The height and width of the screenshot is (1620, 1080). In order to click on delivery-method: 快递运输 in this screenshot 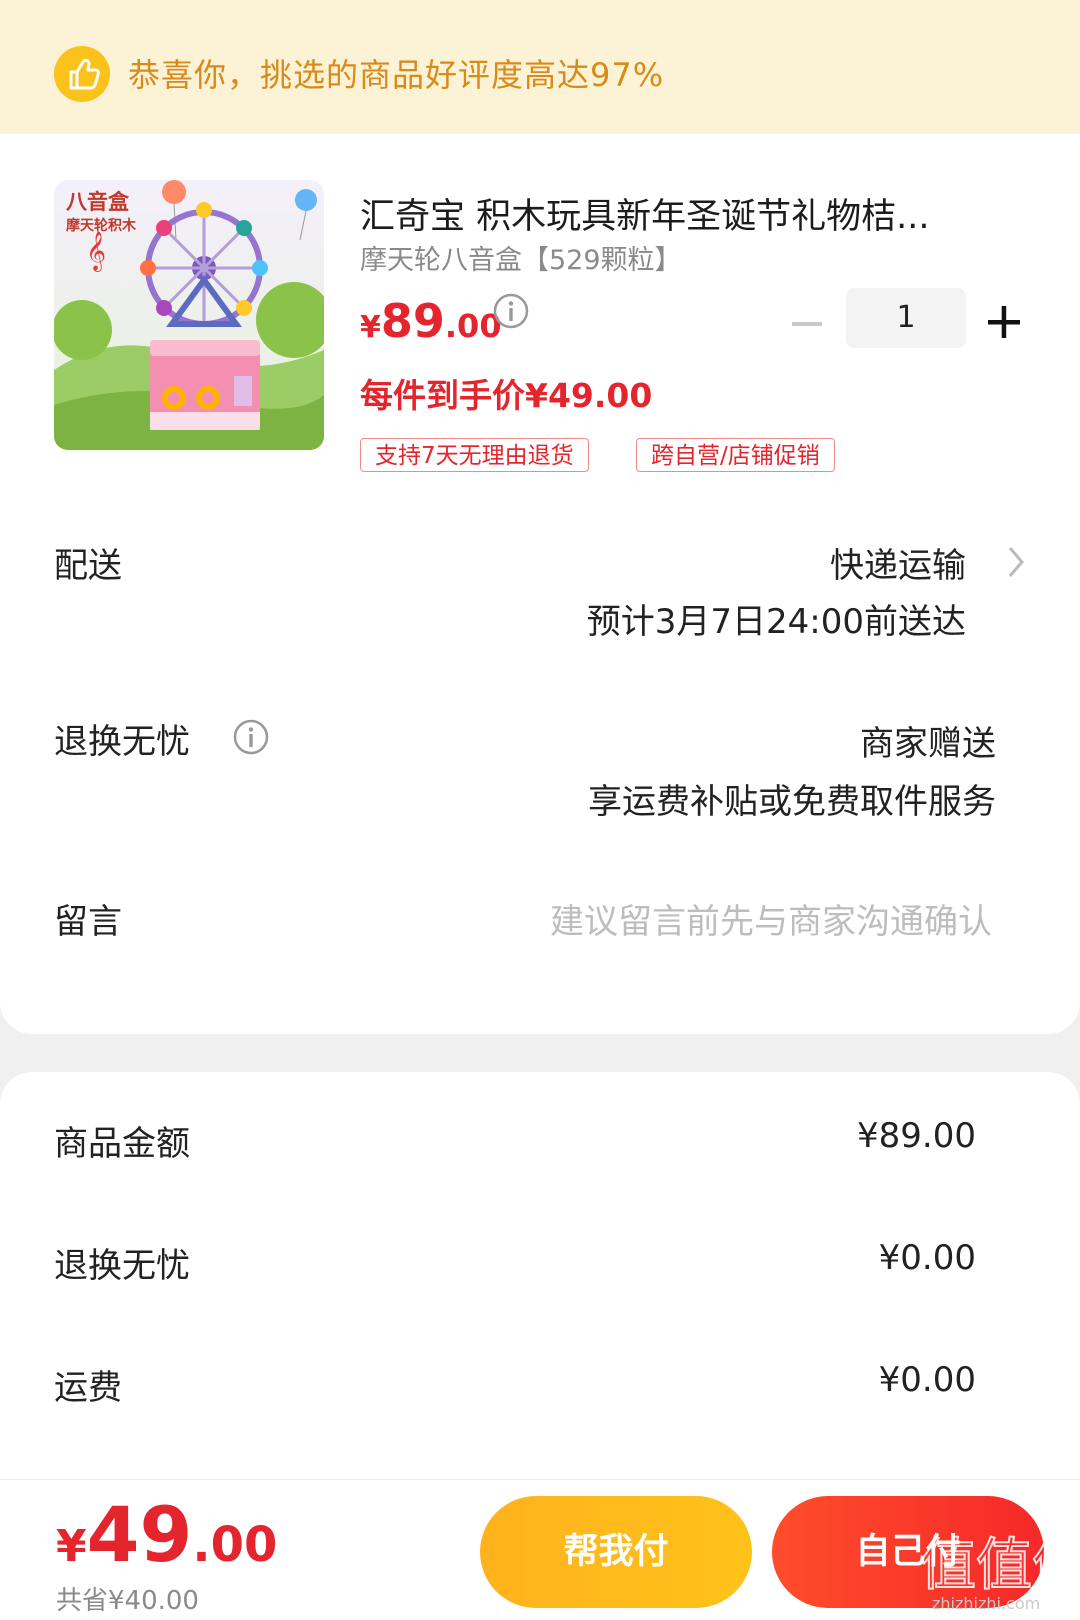, I will do `click(898, 562)`.